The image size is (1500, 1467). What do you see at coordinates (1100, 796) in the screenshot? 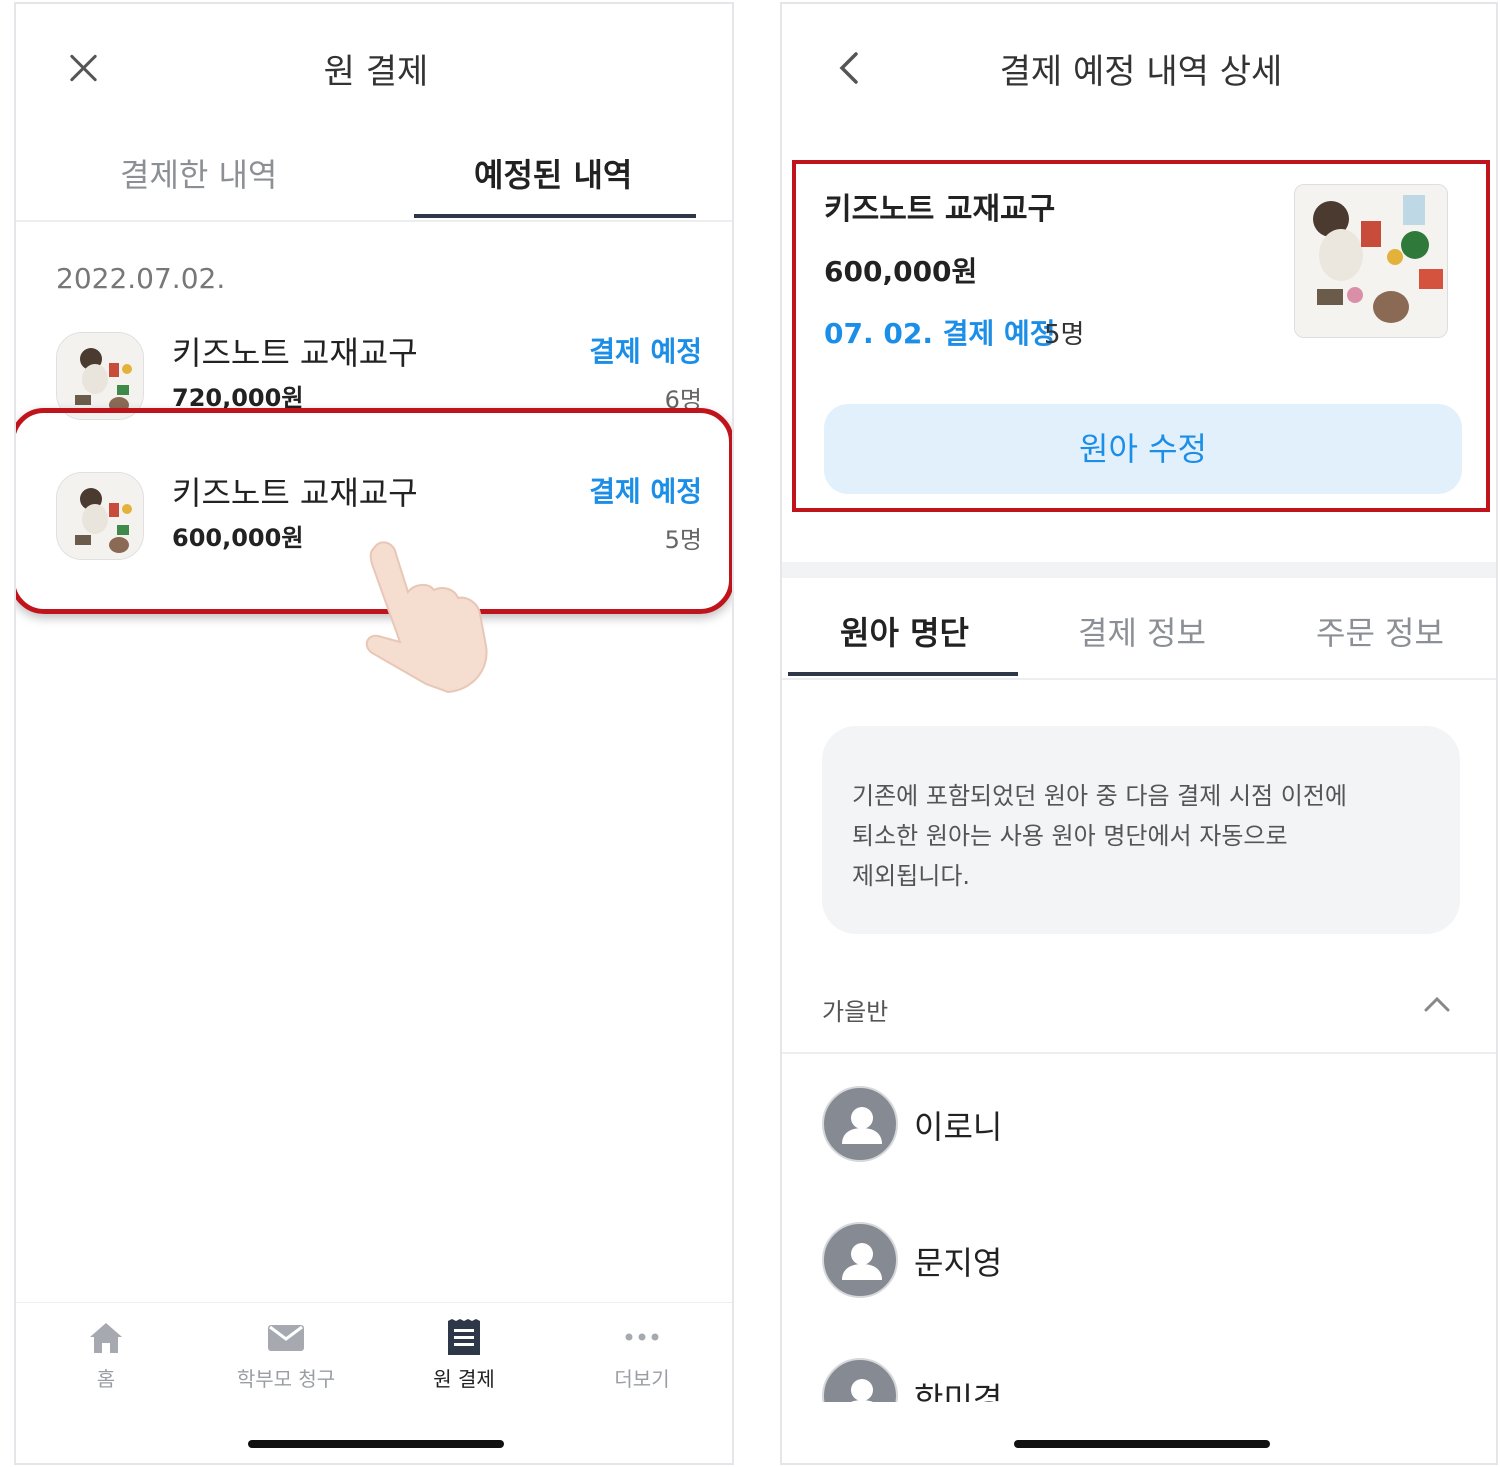
I see `notice-line: 기존에 포함되었던 원아 중 다음 결제 시점 이전에` at bounding box center [1100, 796].